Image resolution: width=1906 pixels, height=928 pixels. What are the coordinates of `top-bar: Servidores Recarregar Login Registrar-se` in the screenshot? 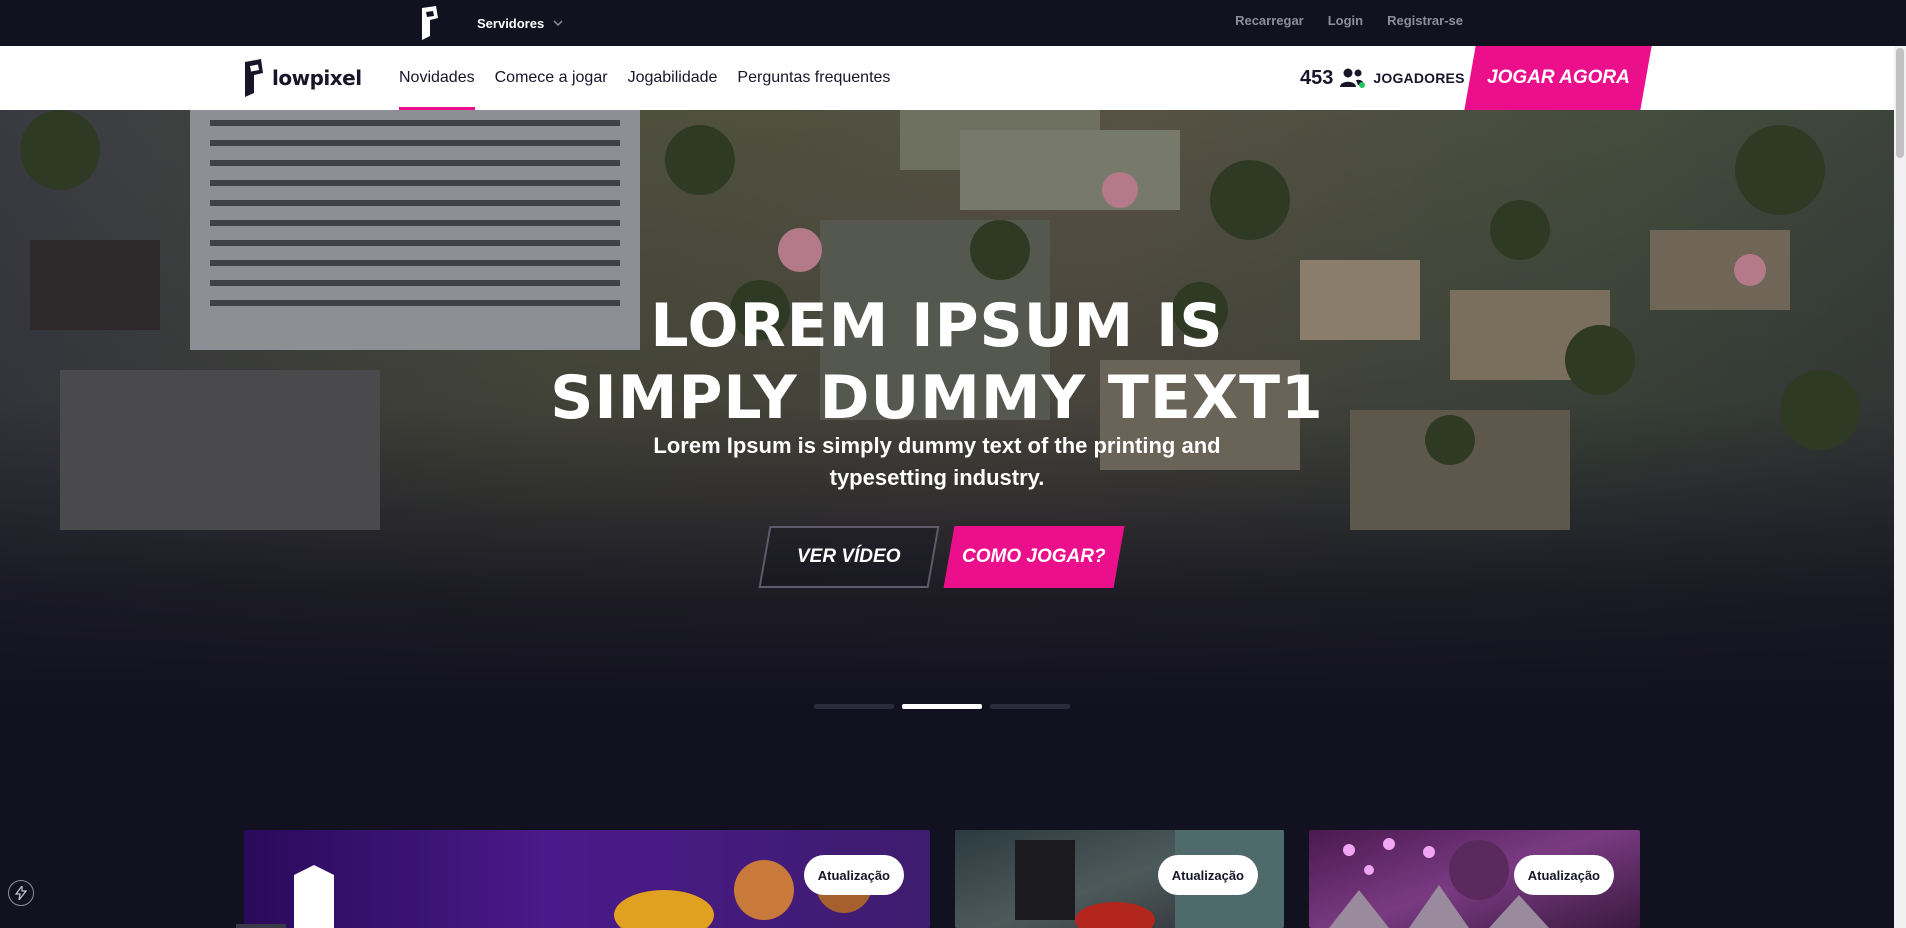 It's located at (953, 23).